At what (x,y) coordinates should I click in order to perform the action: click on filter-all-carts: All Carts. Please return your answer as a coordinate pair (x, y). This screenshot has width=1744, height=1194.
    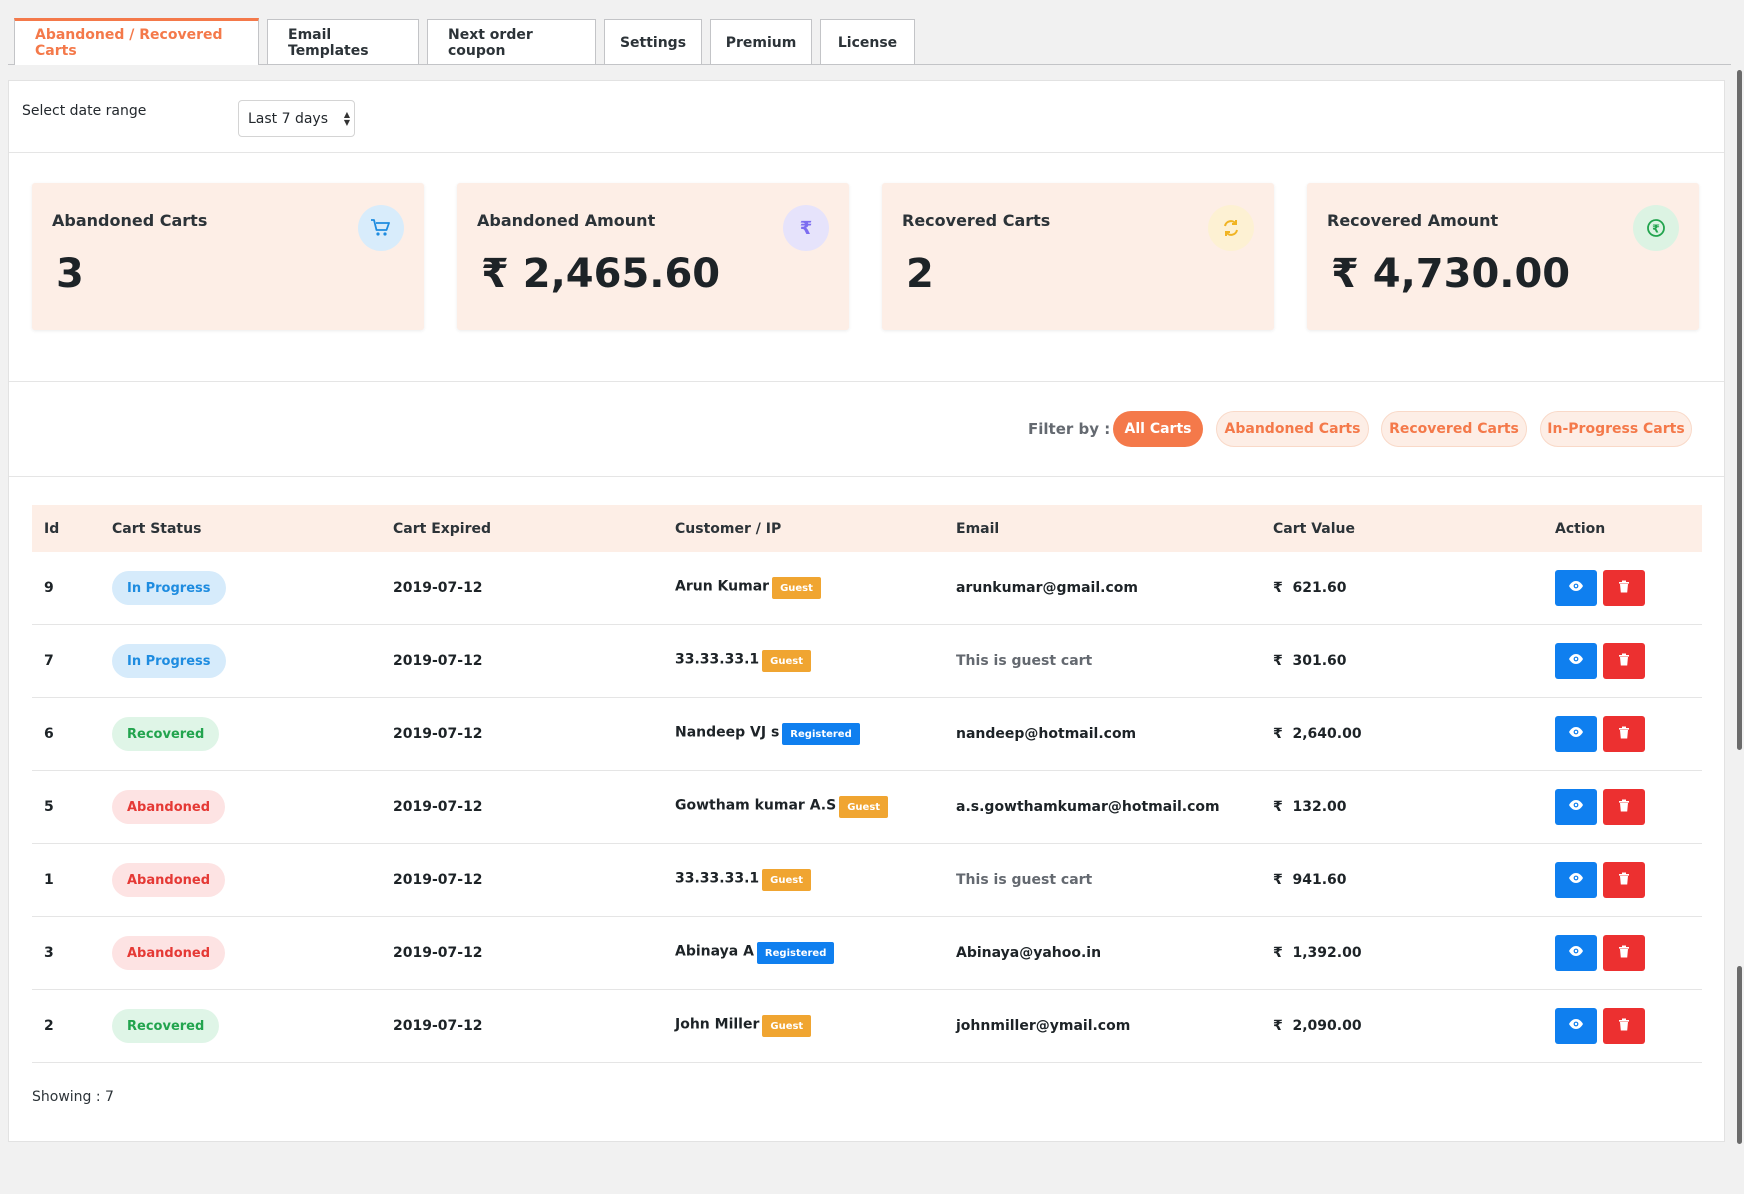
    Looking at the image, I should click on (1158, 429).